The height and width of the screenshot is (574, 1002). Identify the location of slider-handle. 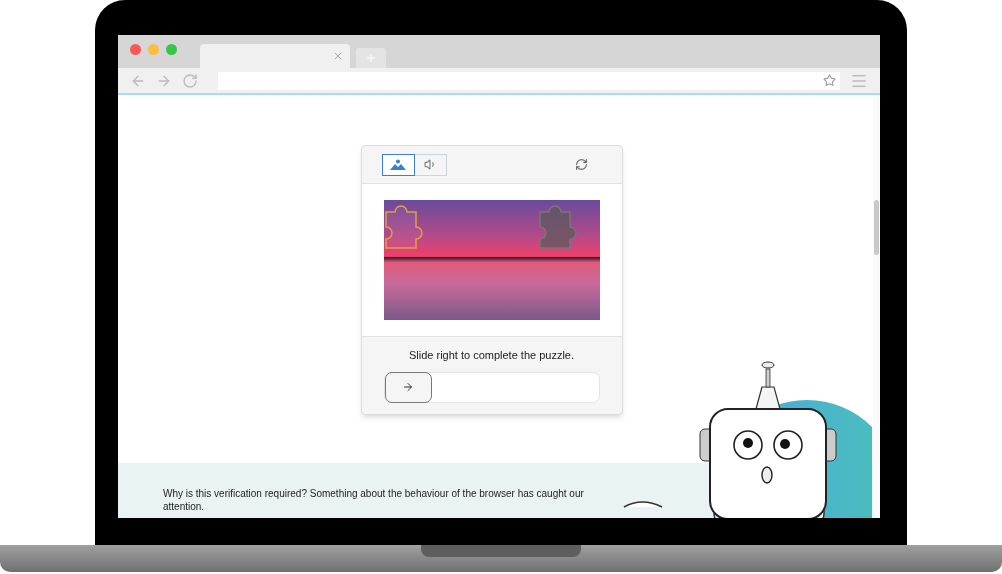
(408, 387).